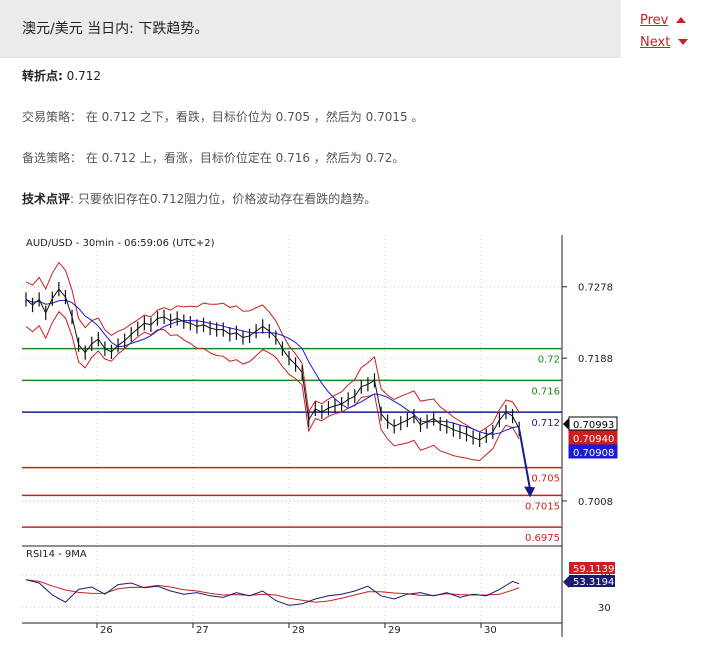  Describe the element at coordinates (593, 453) in the screenshot. I see `price-tag-label: 0.70908` at that location.